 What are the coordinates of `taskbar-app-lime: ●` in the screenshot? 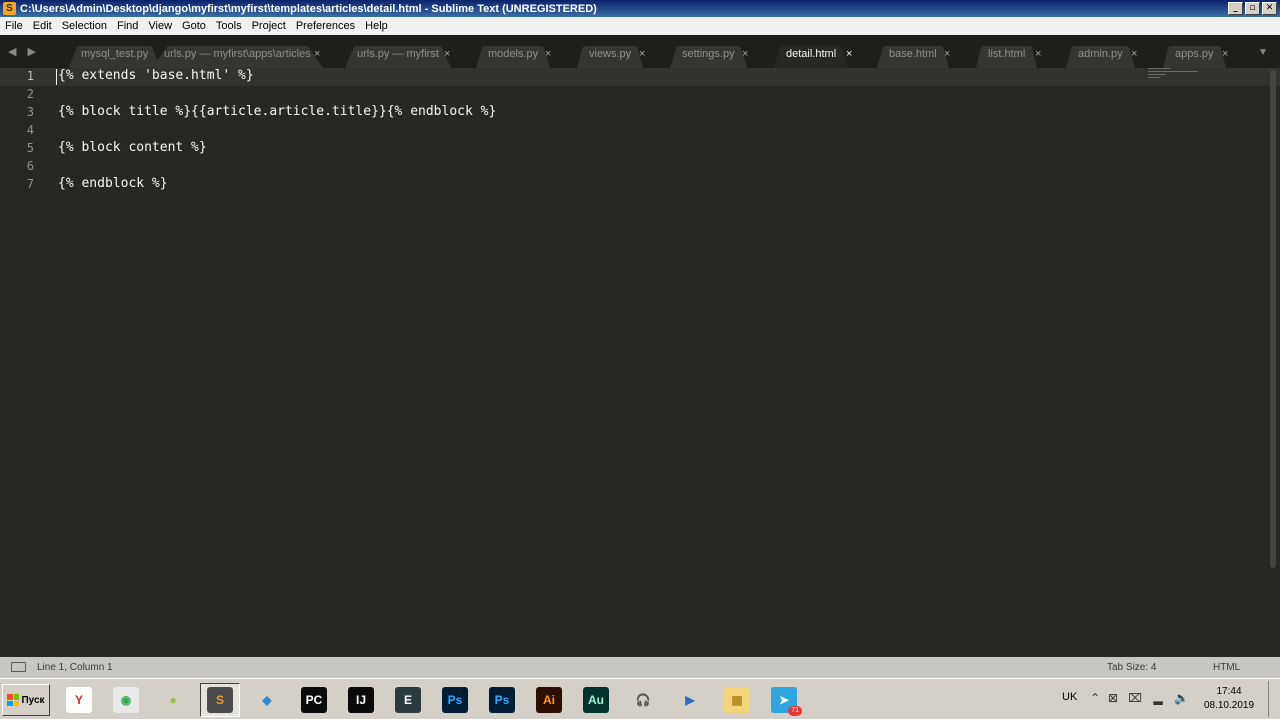 It's located at (173, 700).